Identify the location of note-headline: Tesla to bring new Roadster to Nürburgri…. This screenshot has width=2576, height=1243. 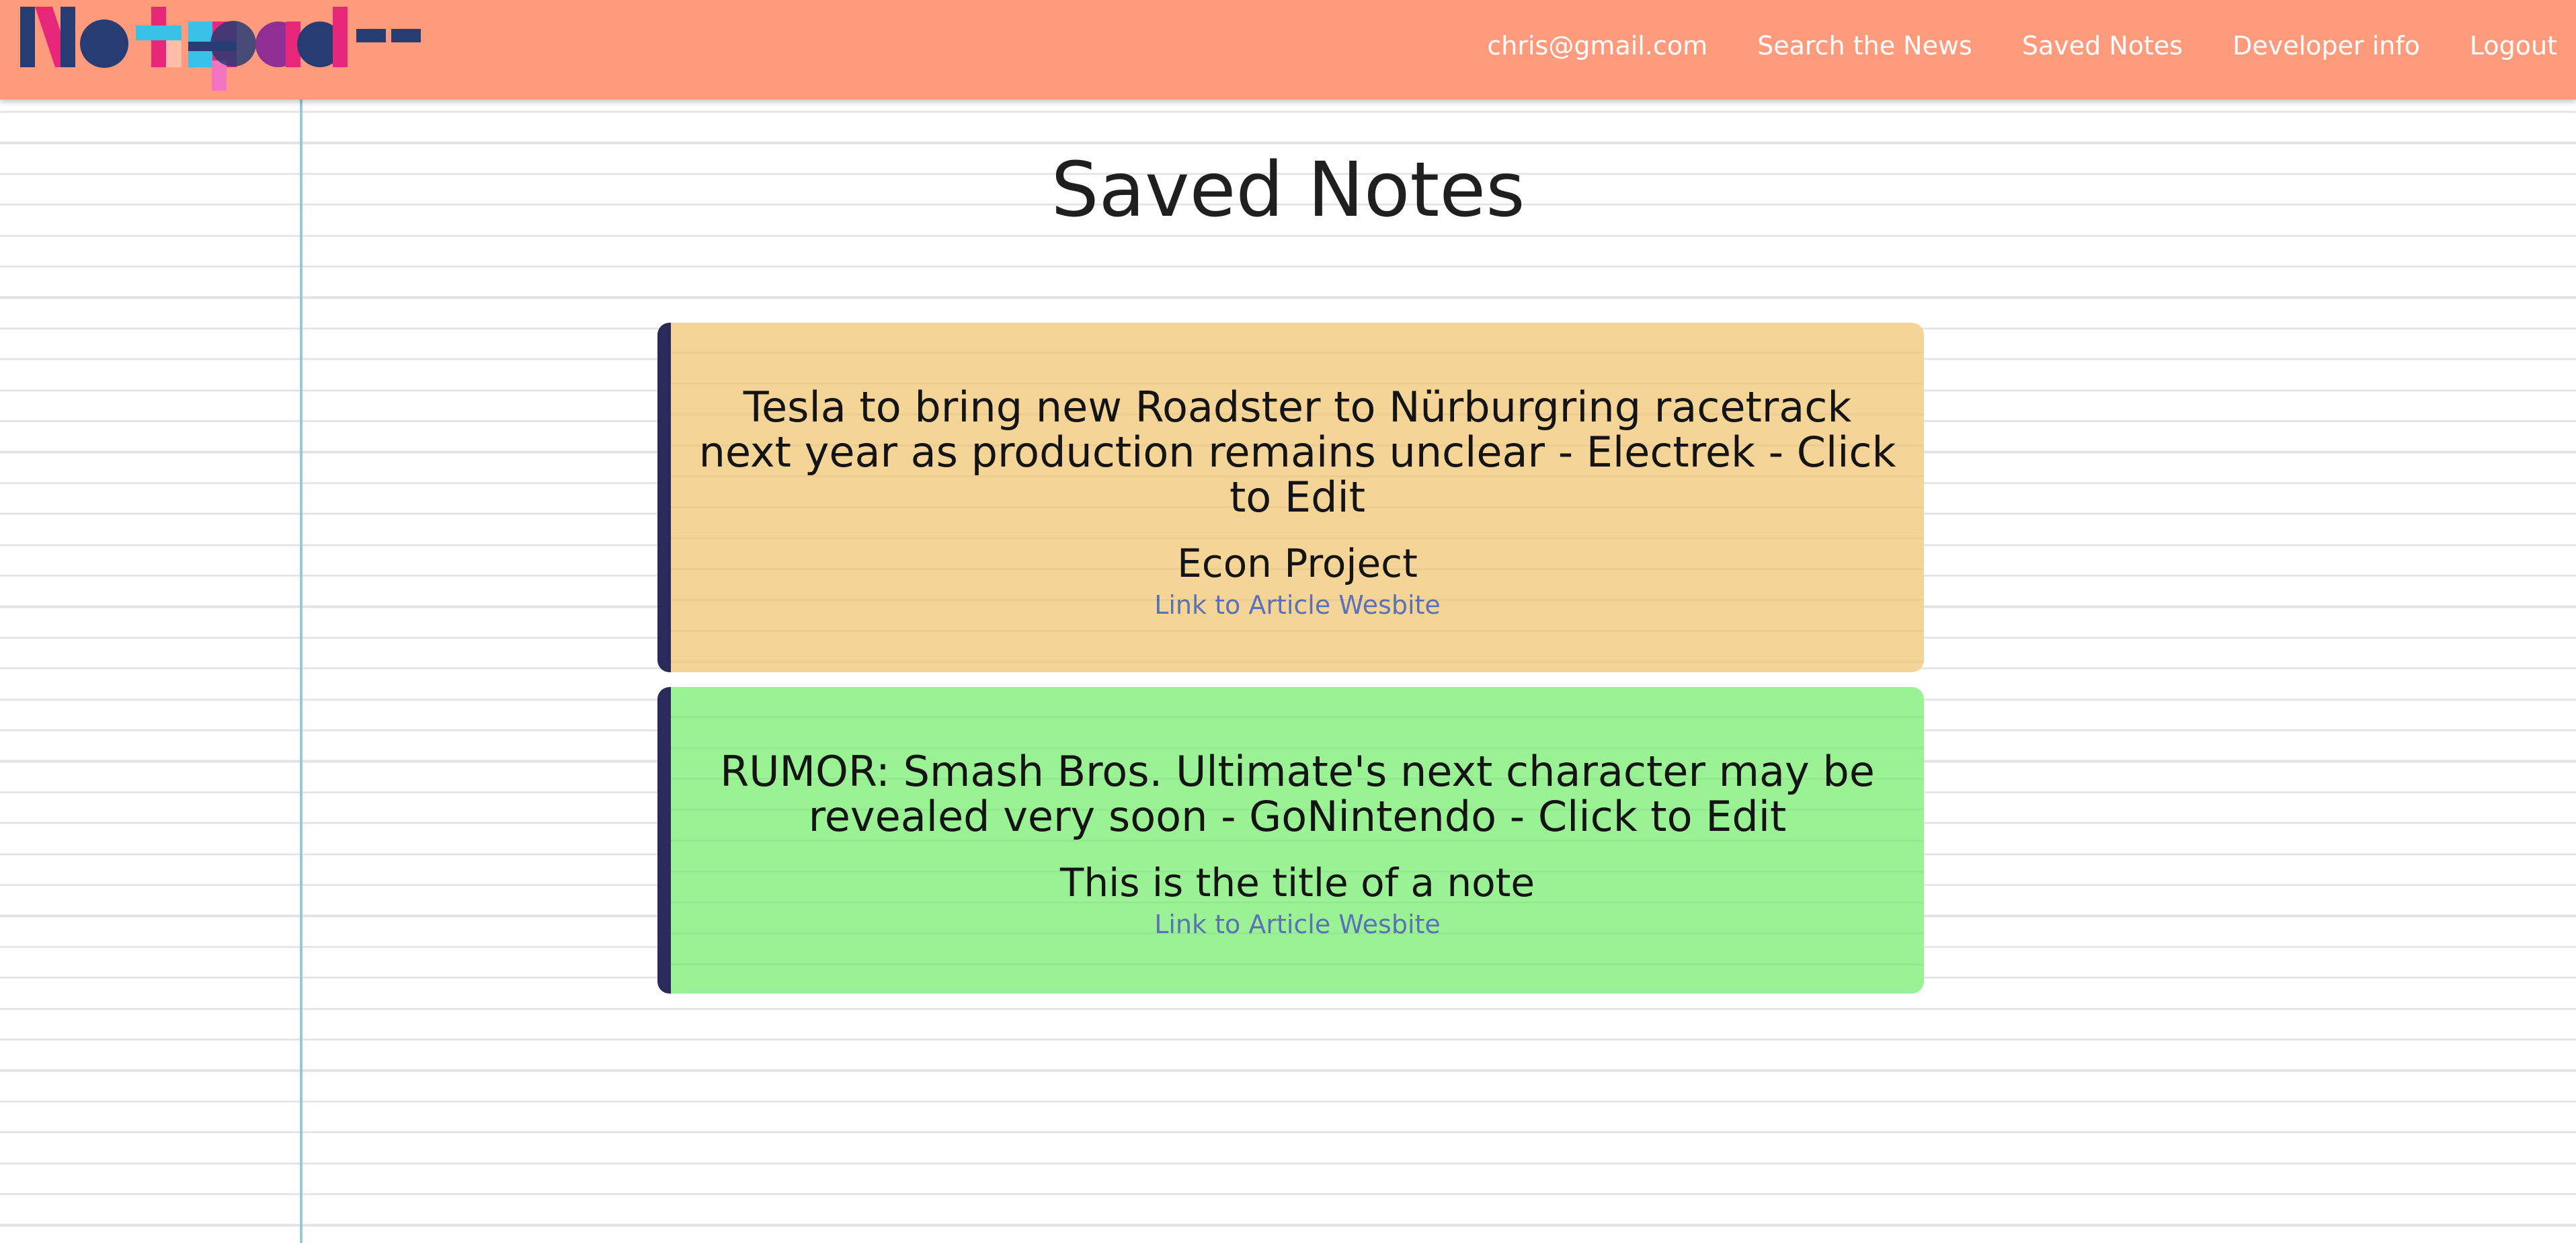
(1297, 453).